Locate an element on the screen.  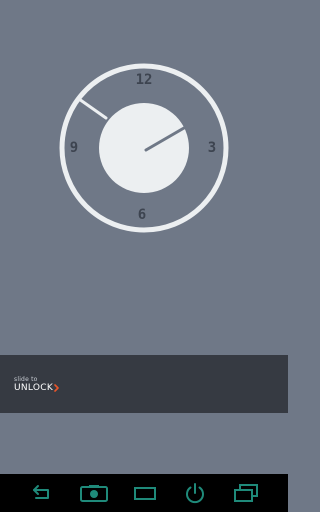
unlock-label: UNLOCK is located at coordinates (34, 388).